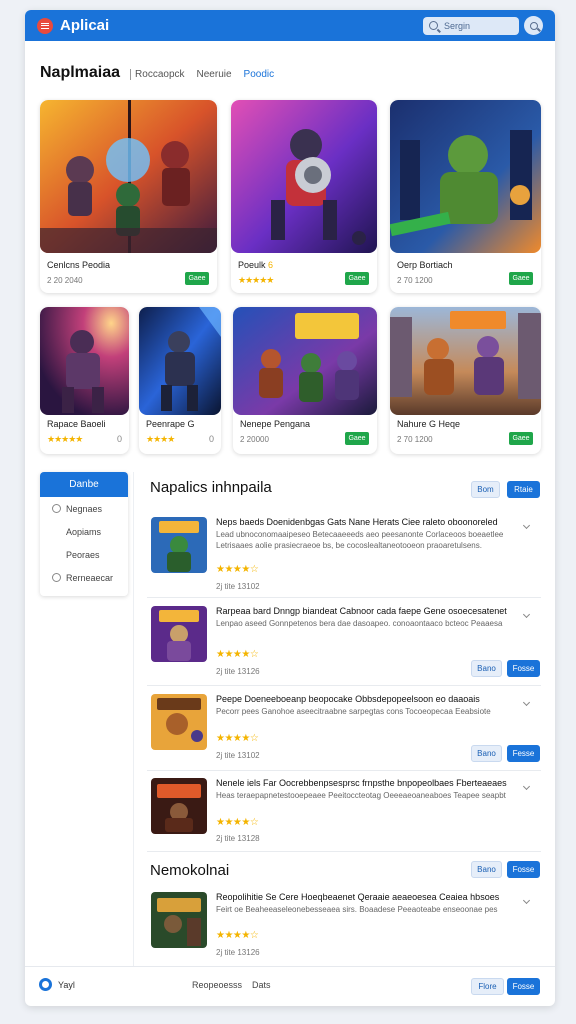  I want to click on page-title: Naplmaiaa, so click(80, 72).